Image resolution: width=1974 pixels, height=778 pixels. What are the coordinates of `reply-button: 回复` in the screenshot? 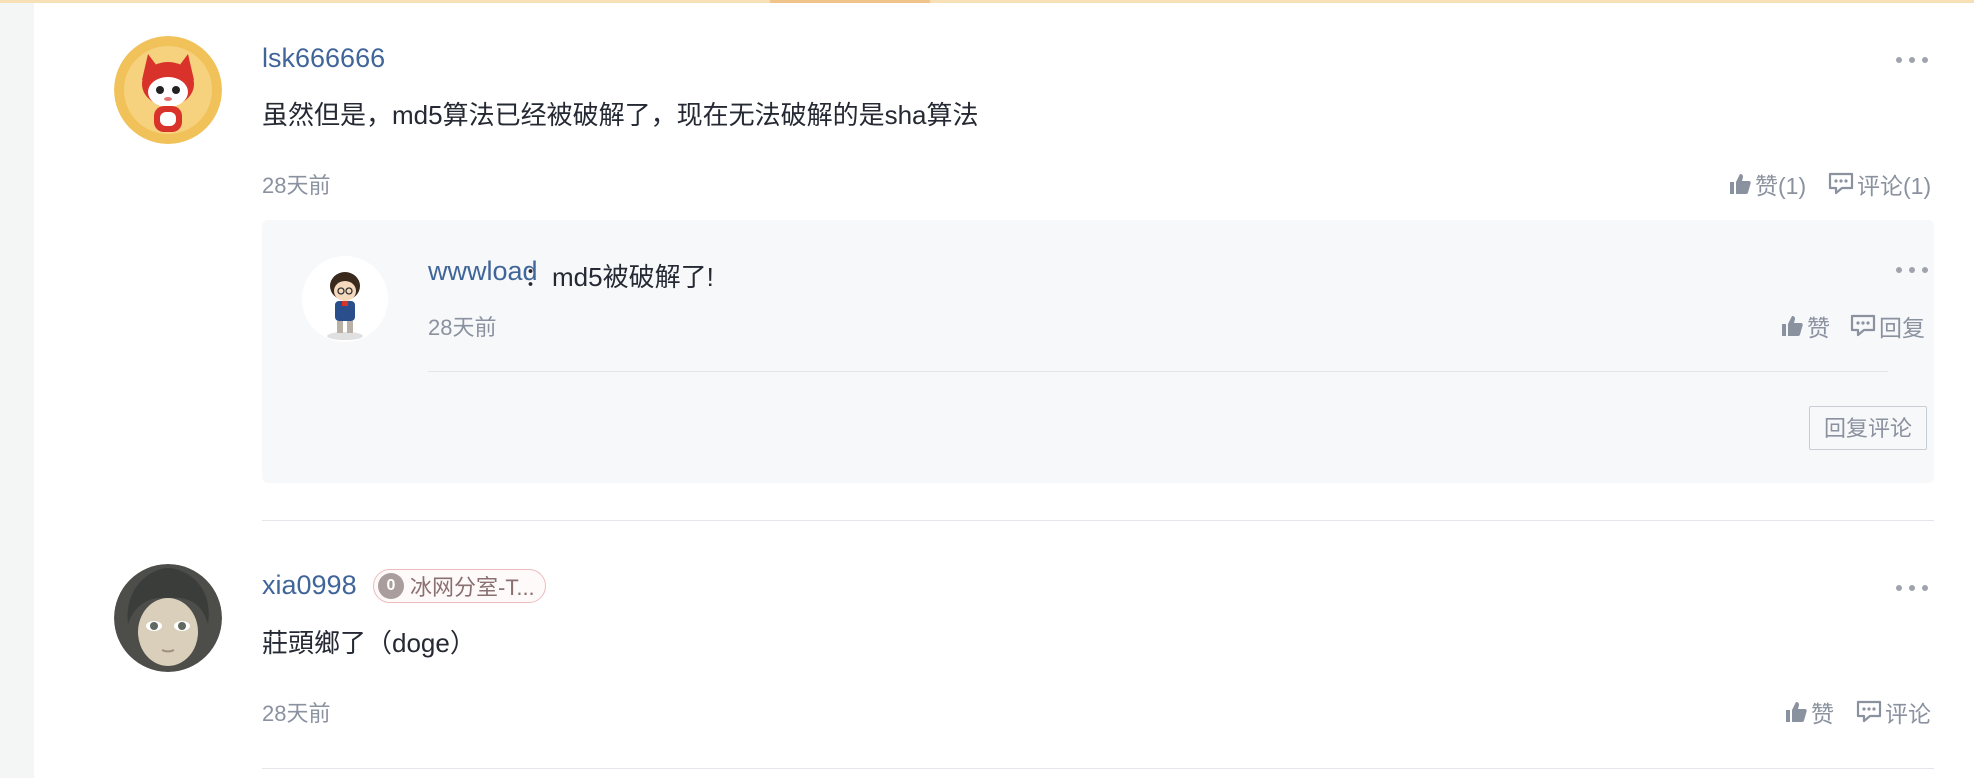 It's located at (1887, 326).